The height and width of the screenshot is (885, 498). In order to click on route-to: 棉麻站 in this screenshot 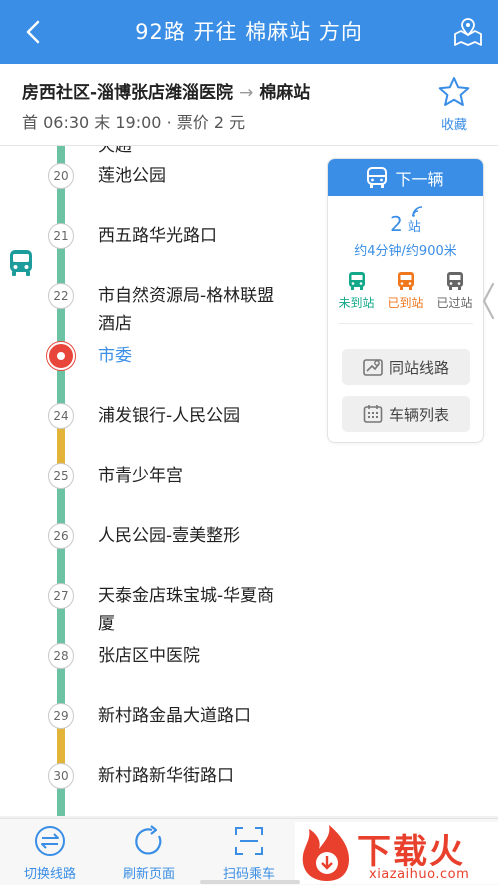, I will do `click(285, 93)`.